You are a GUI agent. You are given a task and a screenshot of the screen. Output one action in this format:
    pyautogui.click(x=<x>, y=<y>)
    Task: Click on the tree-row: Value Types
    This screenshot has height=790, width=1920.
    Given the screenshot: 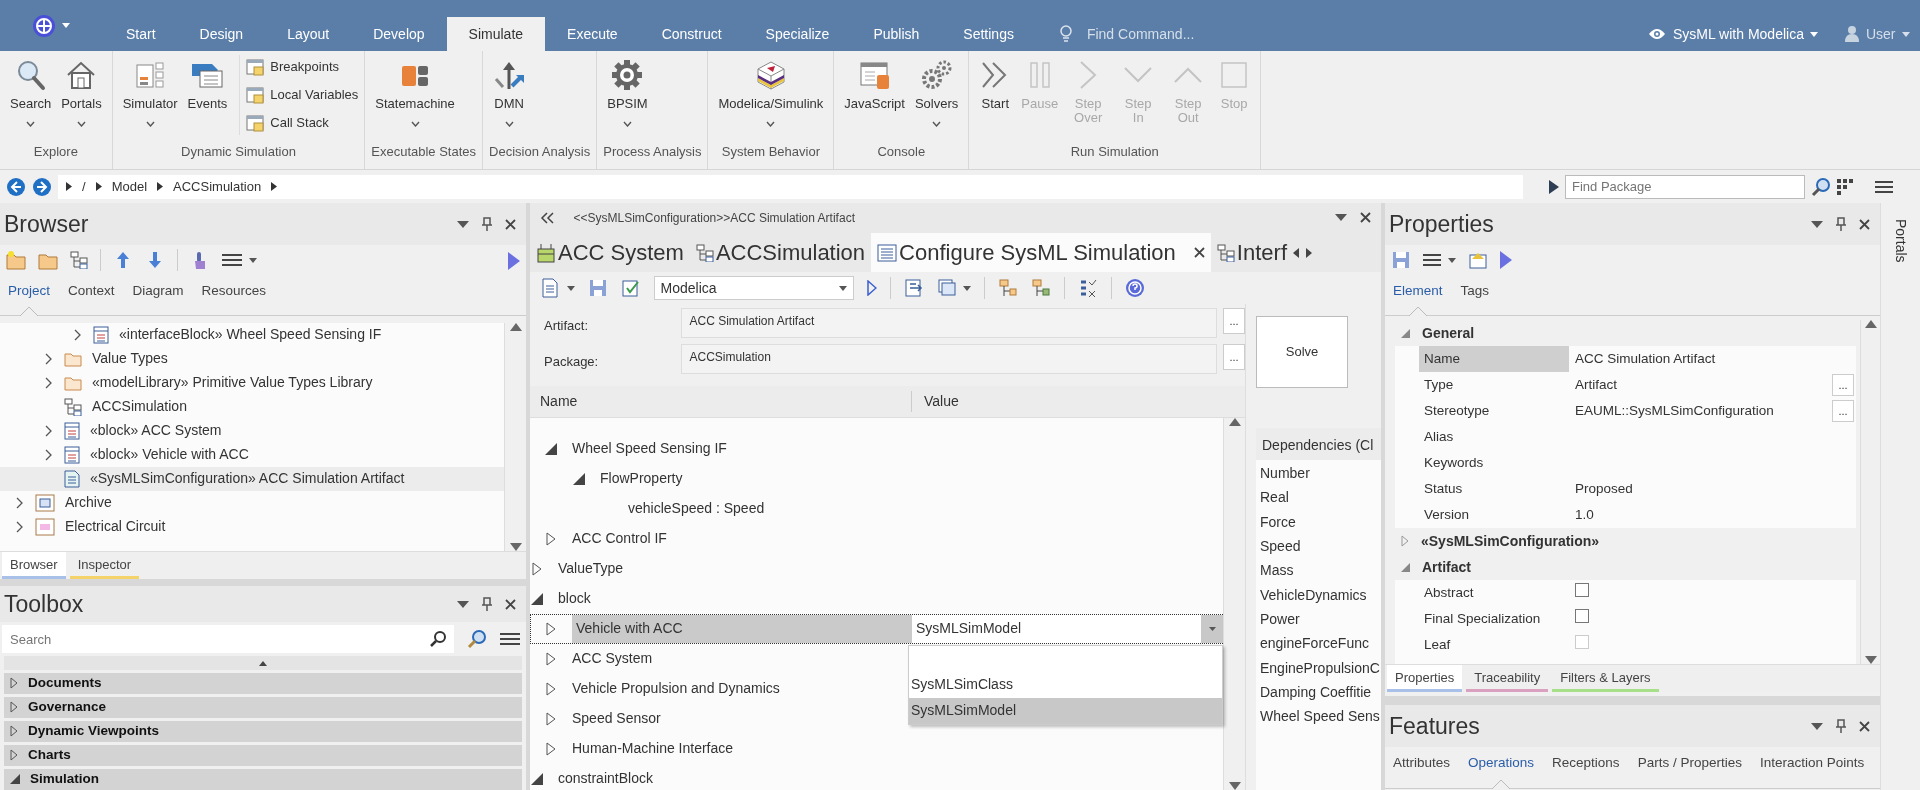 What is the action you would take?
    pyautogui.click(x=252, y=358)
    